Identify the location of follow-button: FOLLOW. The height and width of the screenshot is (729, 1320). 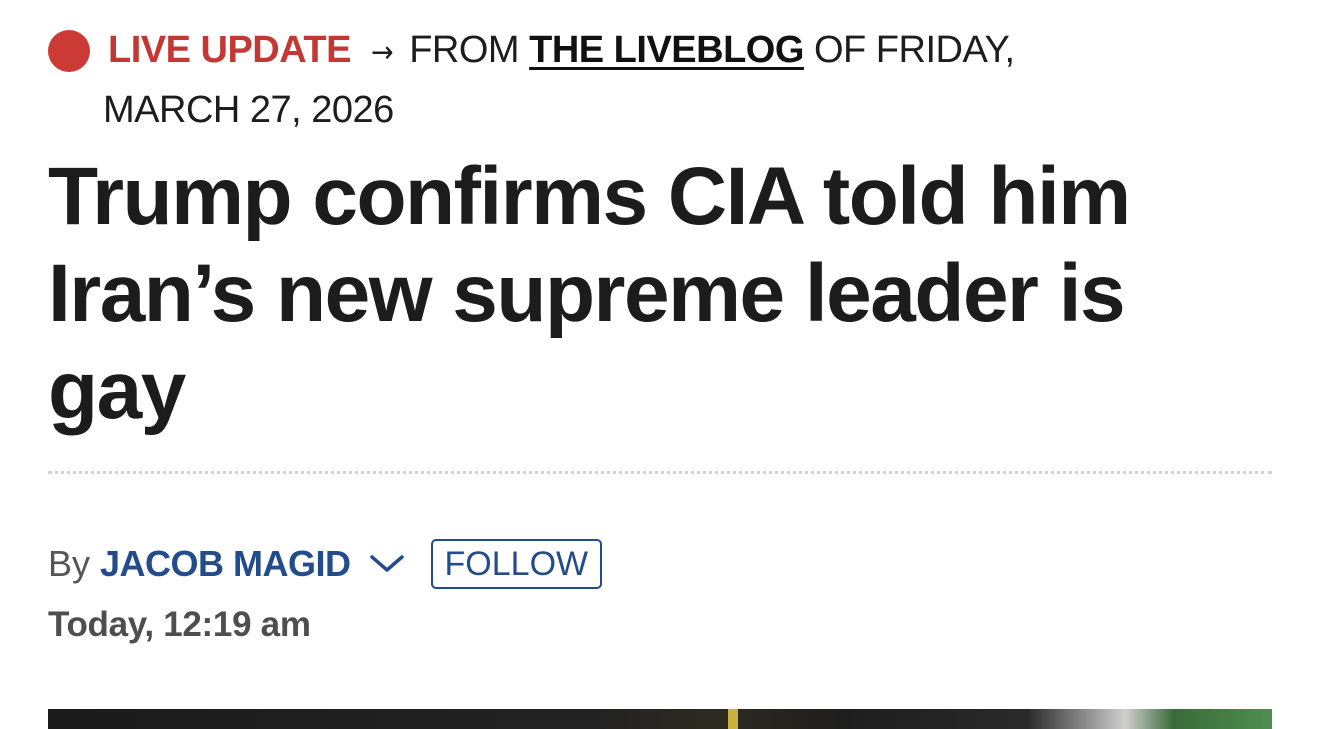
(516, 564).